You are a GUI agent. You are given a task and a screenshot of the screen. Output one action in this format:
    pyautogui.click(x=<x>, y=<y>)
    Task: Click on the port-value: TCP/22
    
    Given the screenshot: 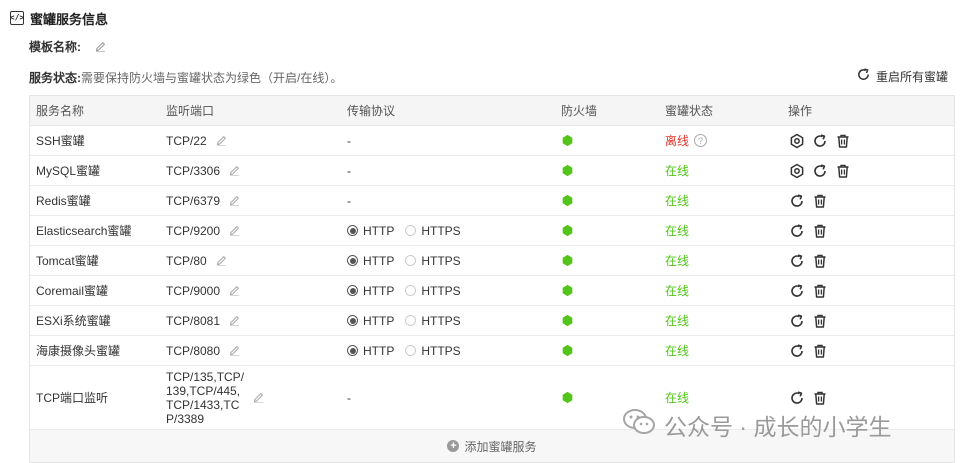 What is the action you would take?
    pyautogui.click(x=186, y=140)
    